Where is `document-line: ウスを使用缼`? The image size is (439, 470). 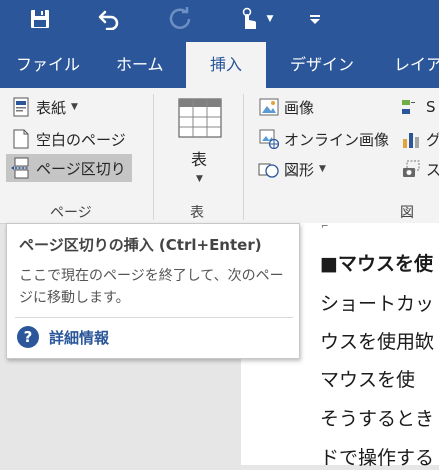 document-line: ウスを使用缼 is located at coordinates (377, 342).